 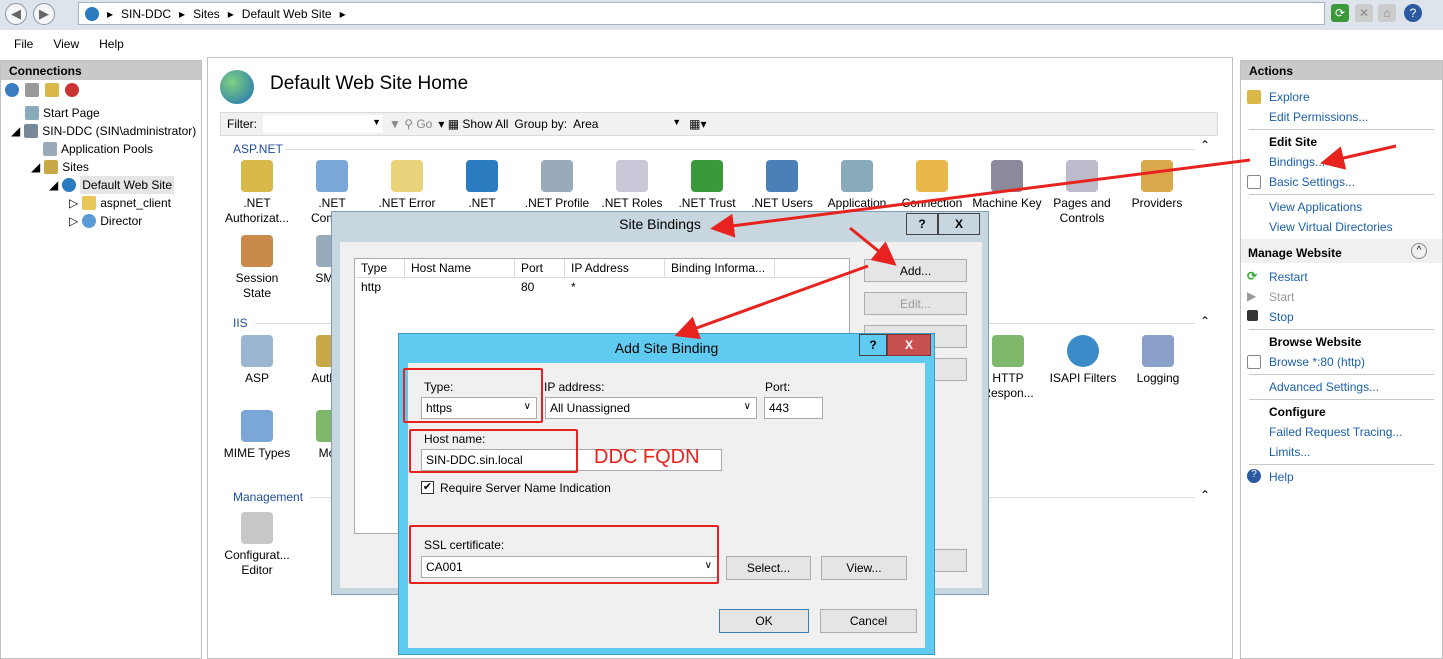 I want to click on annotation-arrows, so click(x=1035, y=242).